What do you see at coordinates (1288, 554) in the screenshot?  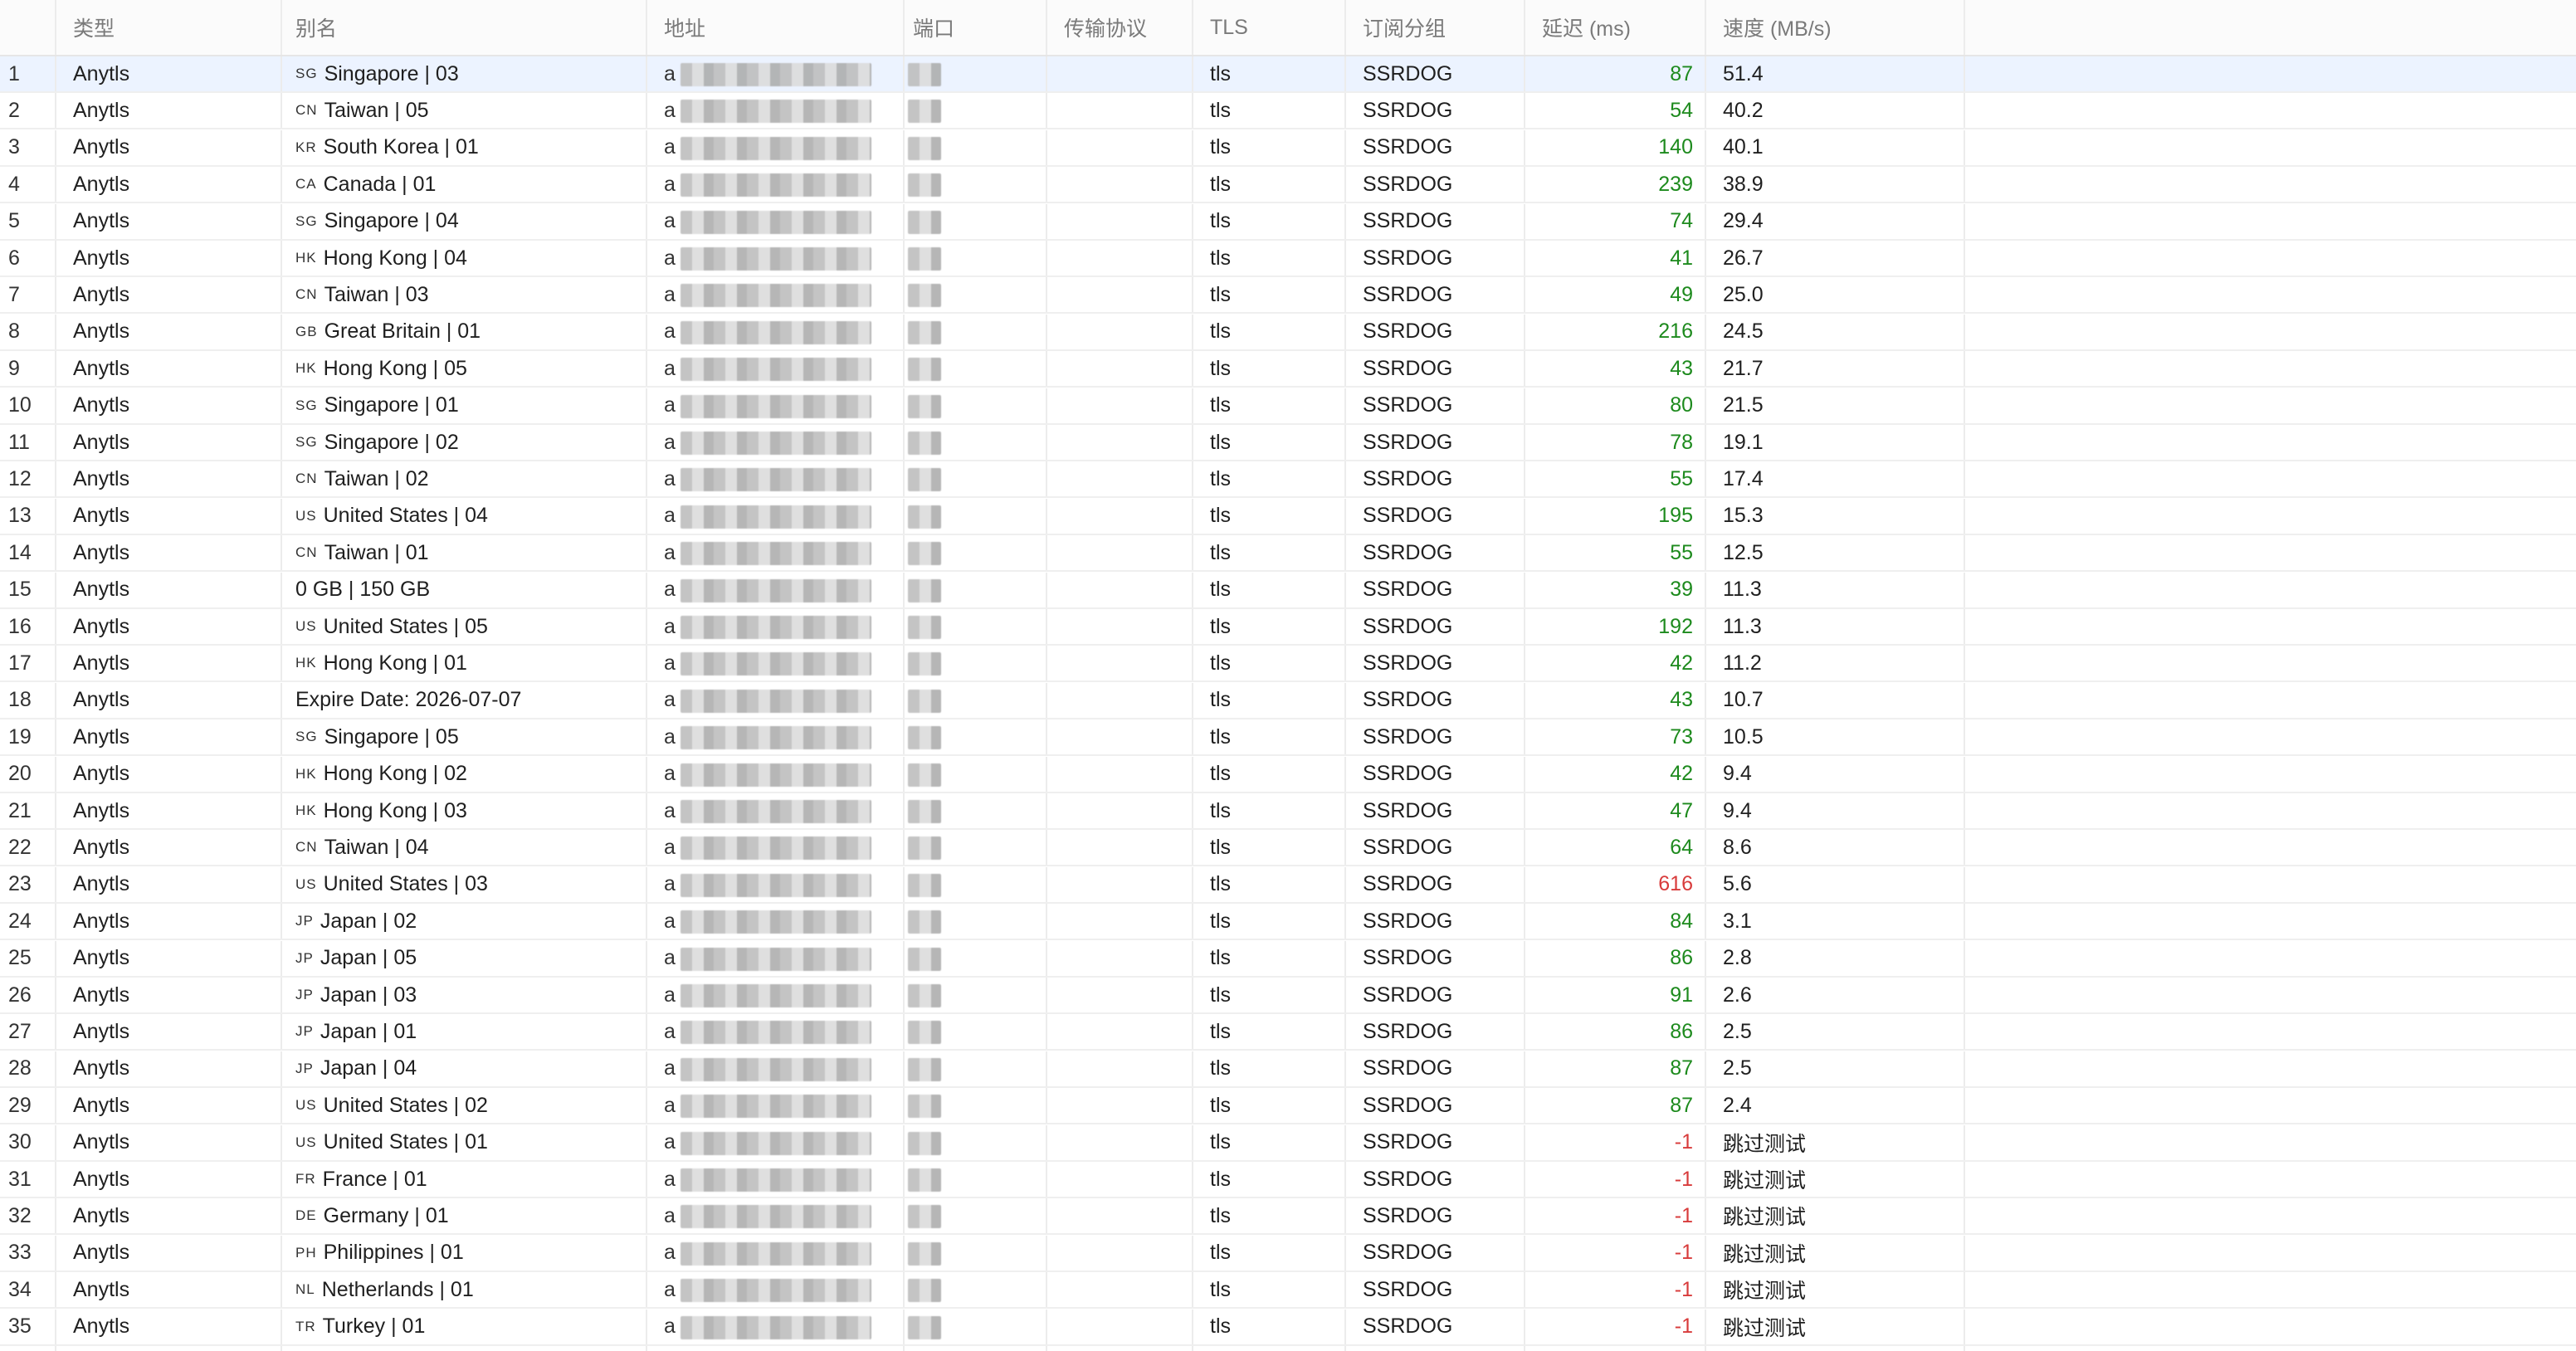 I see `table-row: 14 Anytls CN Taiwan | 01 a tls SSRDOG 55 12.5` at bounding box center [1288, 554].